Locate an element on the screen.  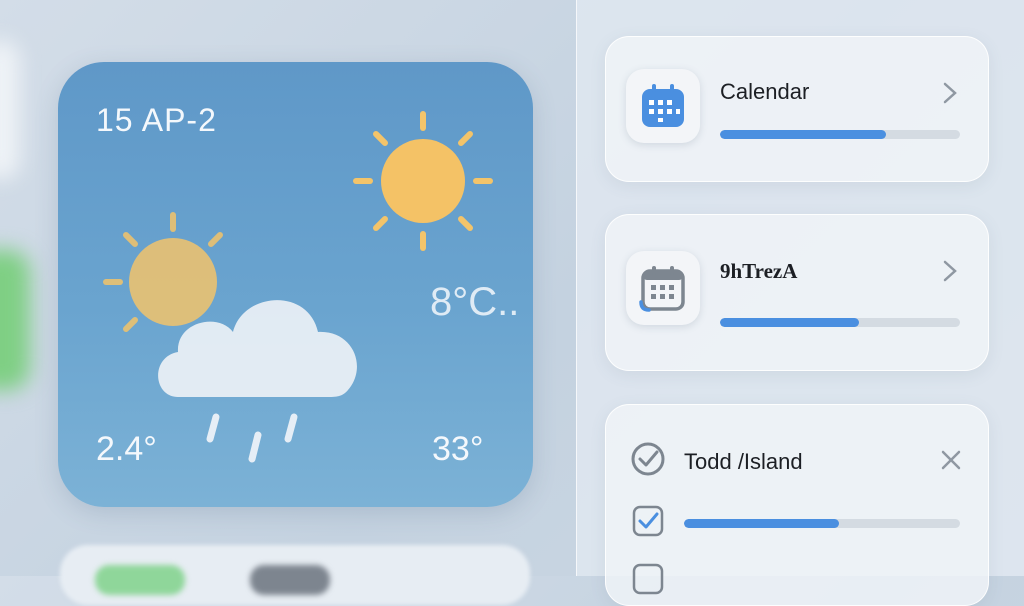
card-title: Todd /Island is located at coordinates (743, 461).